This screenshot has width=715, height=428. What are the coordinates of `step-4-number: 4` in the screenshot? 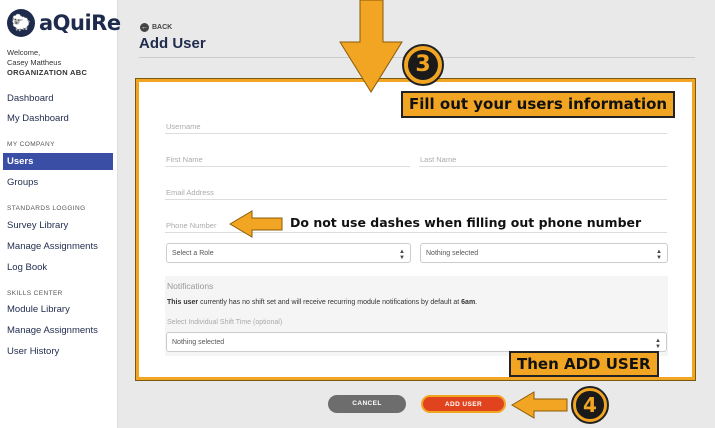 It's located at (590, 405).